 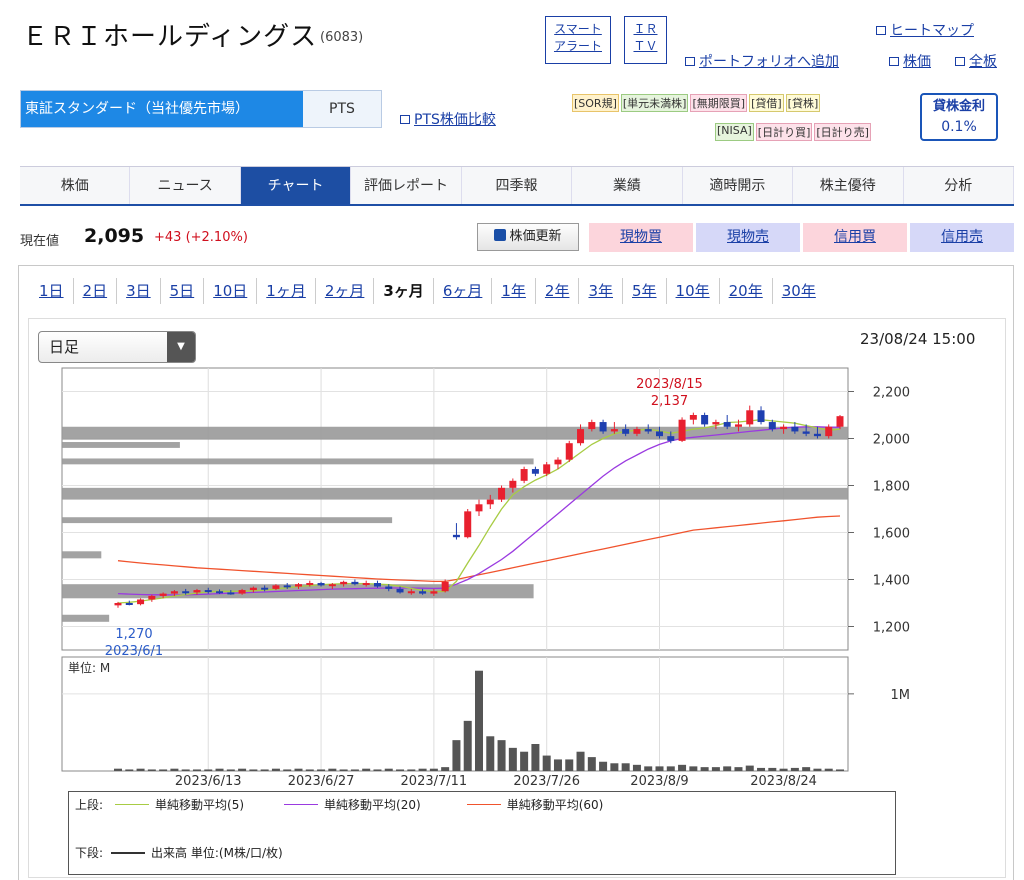 I want to click on legend-lower-row: 下段: 出来高 単位:(M株/口/枚), so click(x=179, y=852).